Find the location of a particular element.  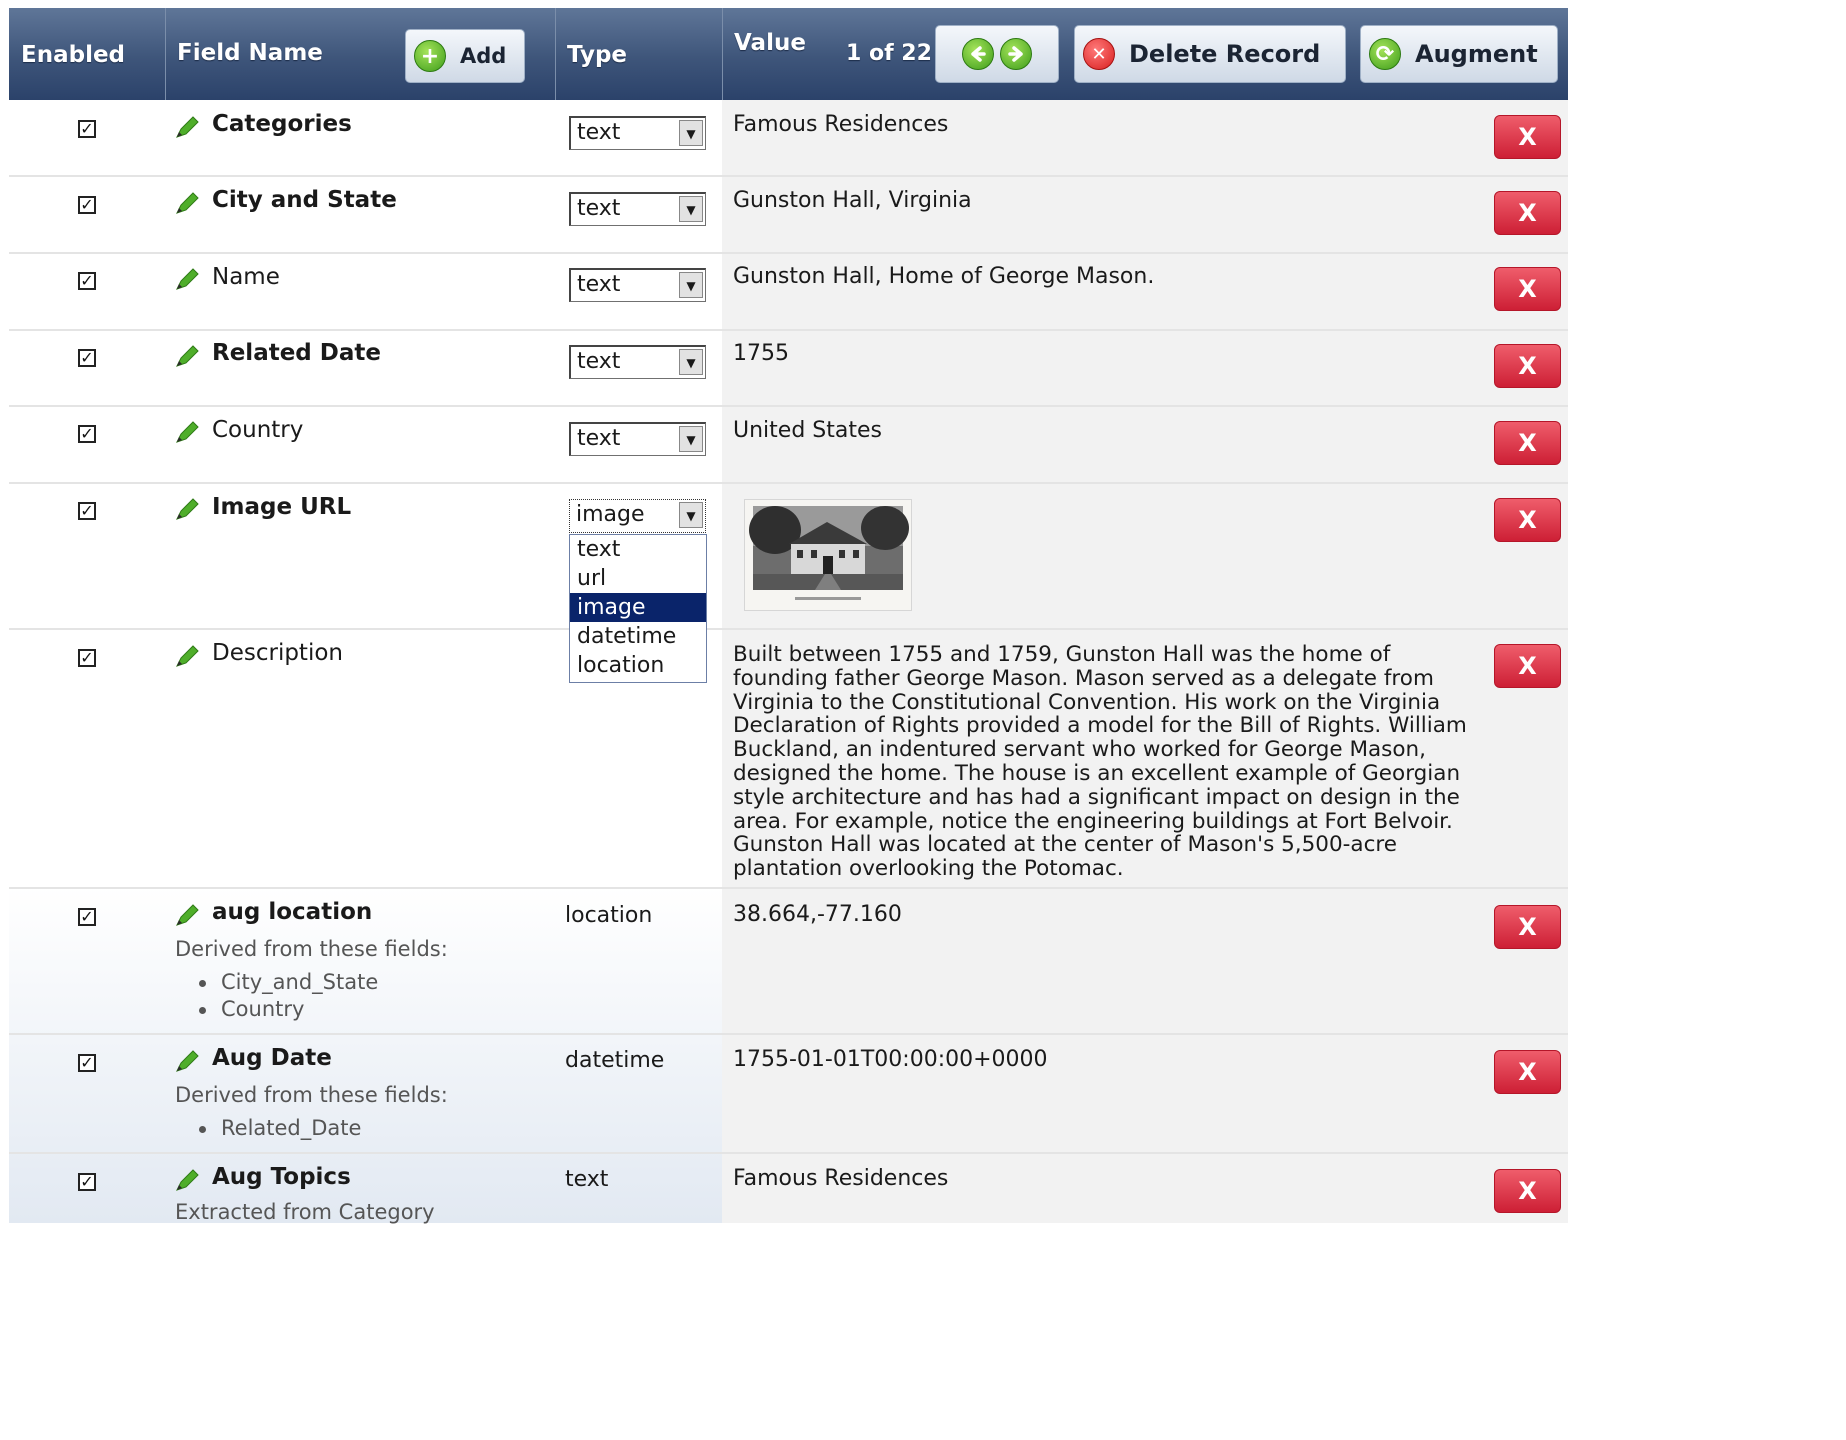

add-field-button: + Add is located at coordinates (465, 56).